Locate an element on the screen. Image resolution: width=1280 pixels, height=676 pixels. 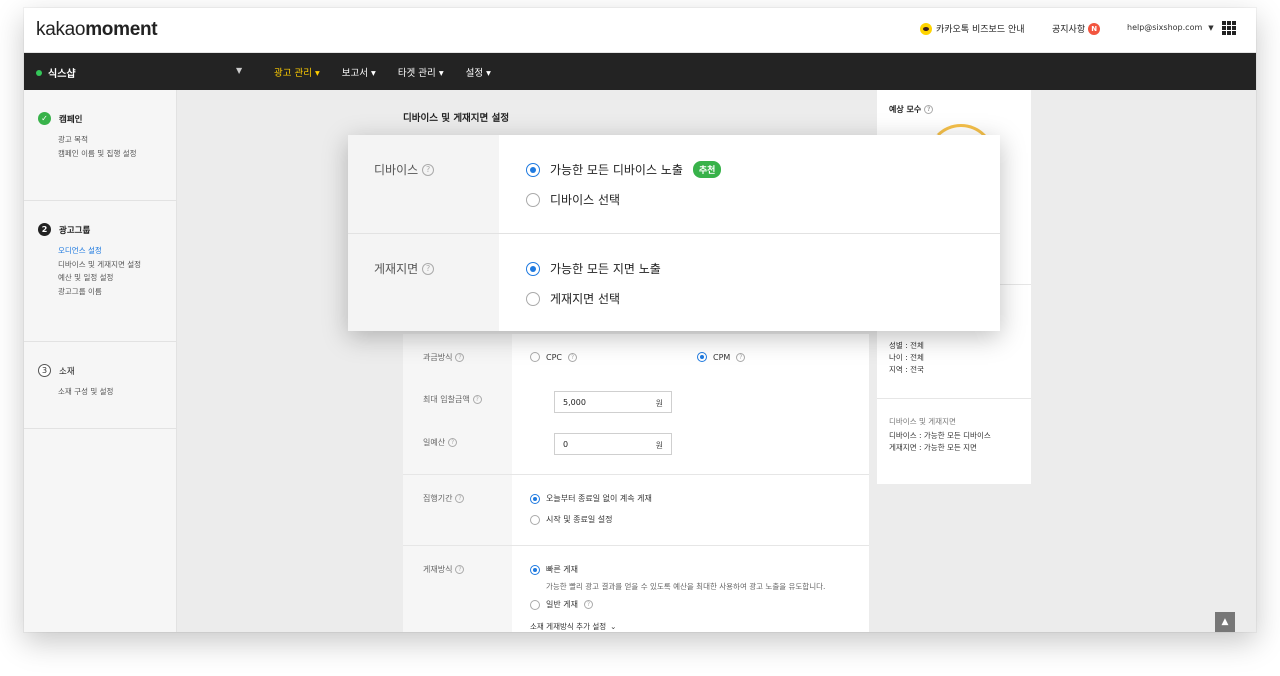
status-dot-icon is located at coordinates (39, 72).